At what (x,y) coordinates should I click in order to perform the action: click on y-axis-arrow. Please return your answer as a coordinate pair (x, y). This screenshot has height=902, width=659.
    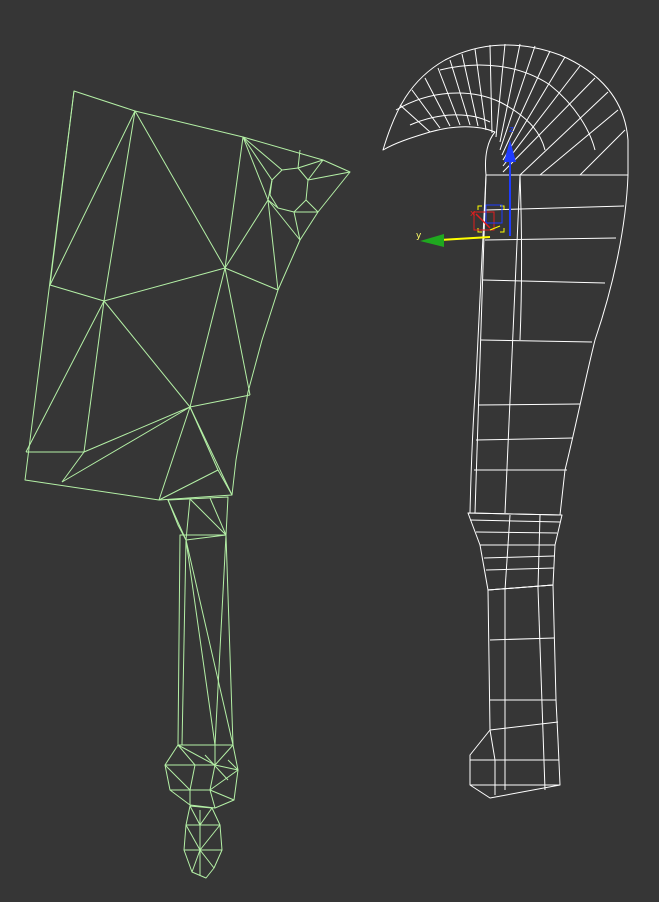
    Looking at the image, I should click on (432, 240).